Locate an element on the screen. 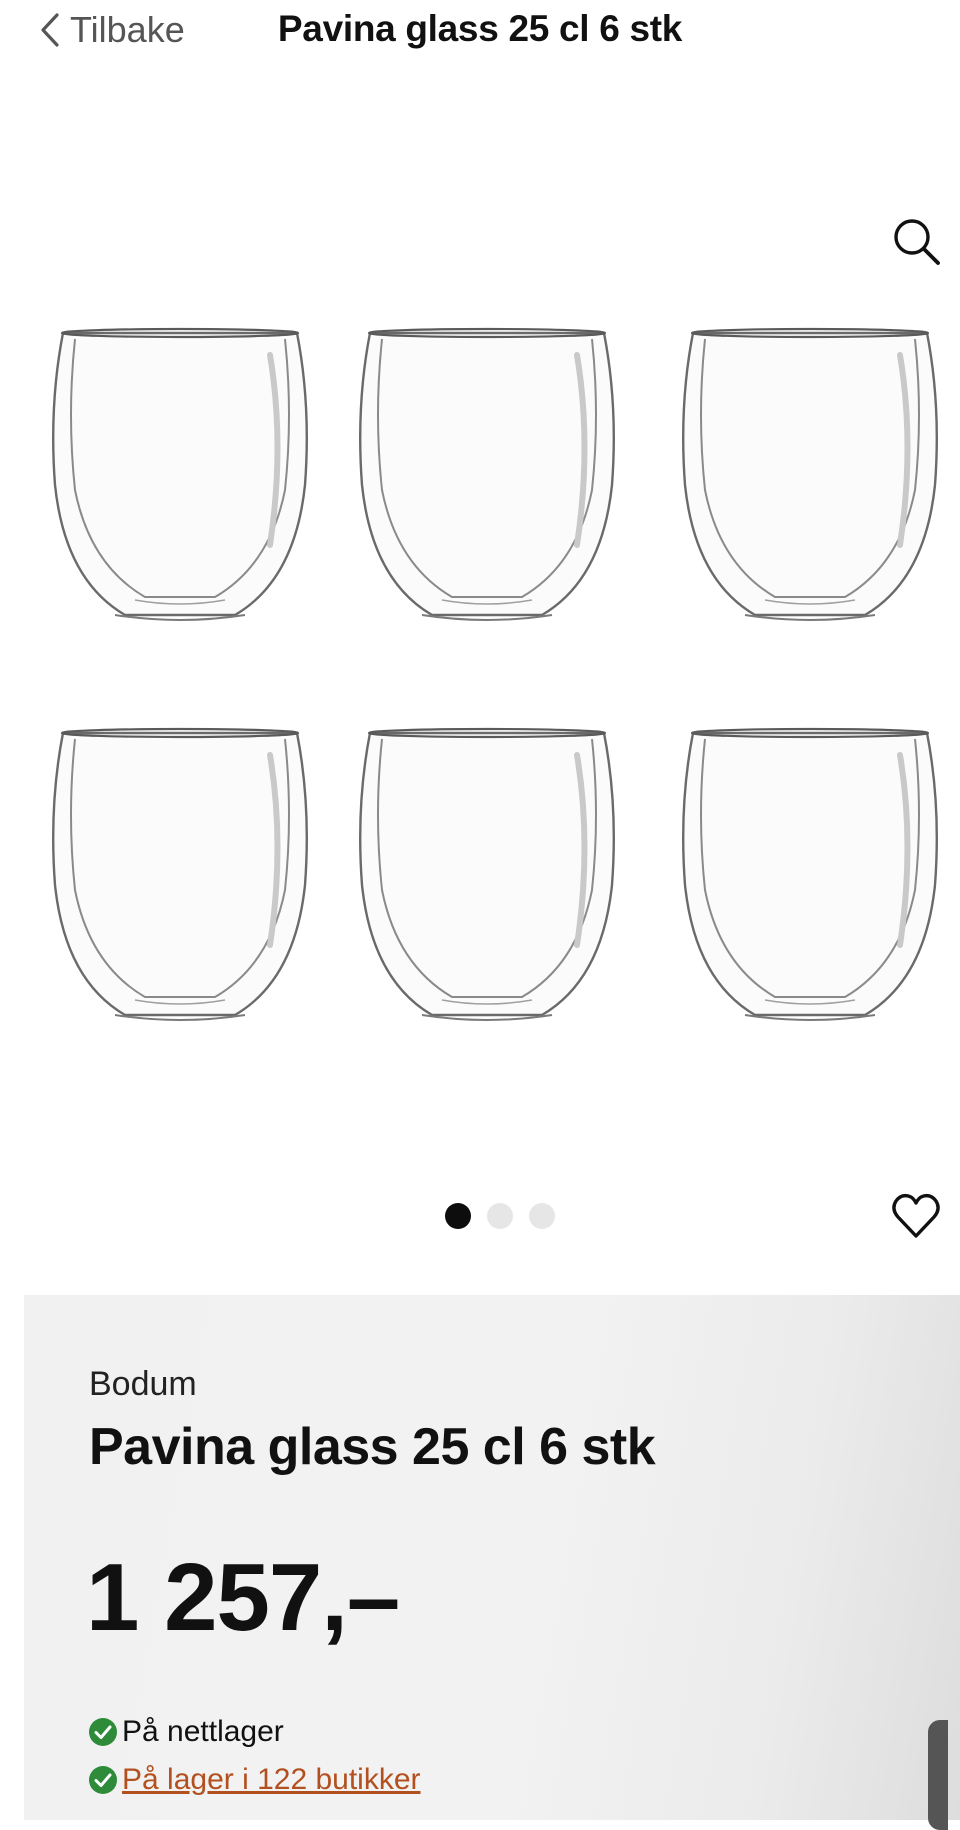 This screenshot has height=1830, width=960. favorite-button is located at coordinates (916, 1216).